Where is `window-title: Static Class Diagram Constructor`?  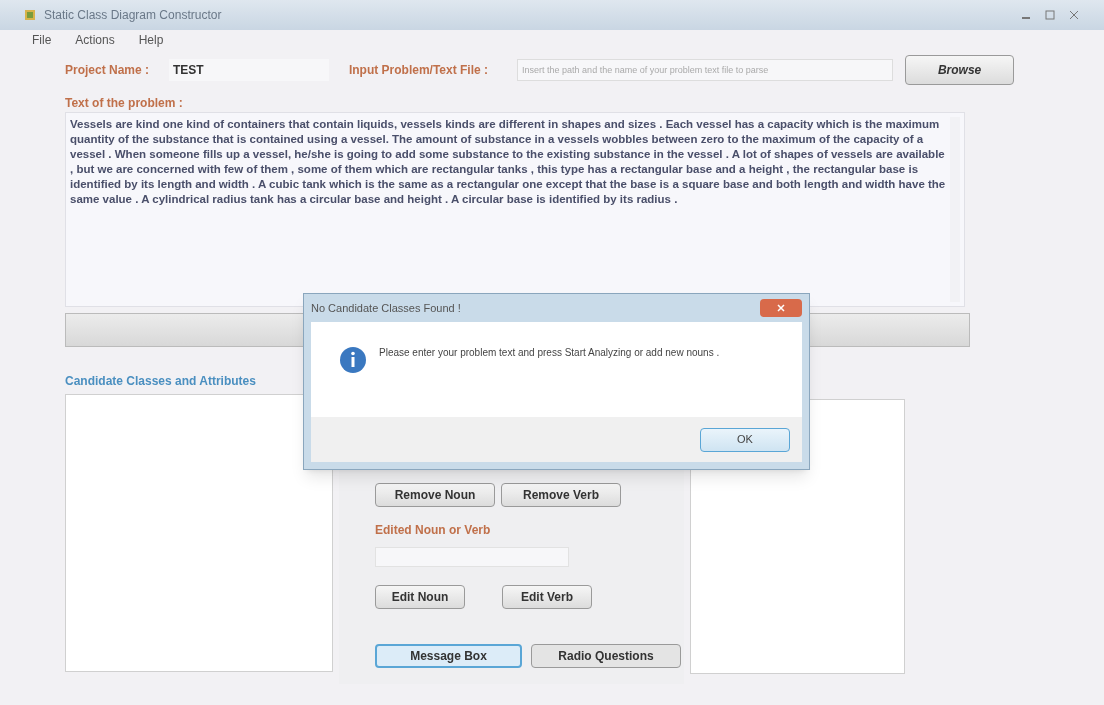 window-title: Static Class Diagram Constructor is located at coordinates (133, 15).